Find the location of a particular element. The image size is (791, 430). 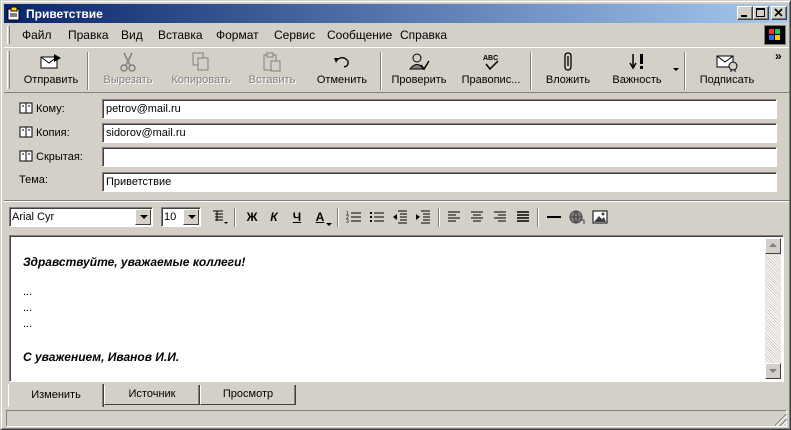

bold-button: Ж is located at coordinates (252, 217).